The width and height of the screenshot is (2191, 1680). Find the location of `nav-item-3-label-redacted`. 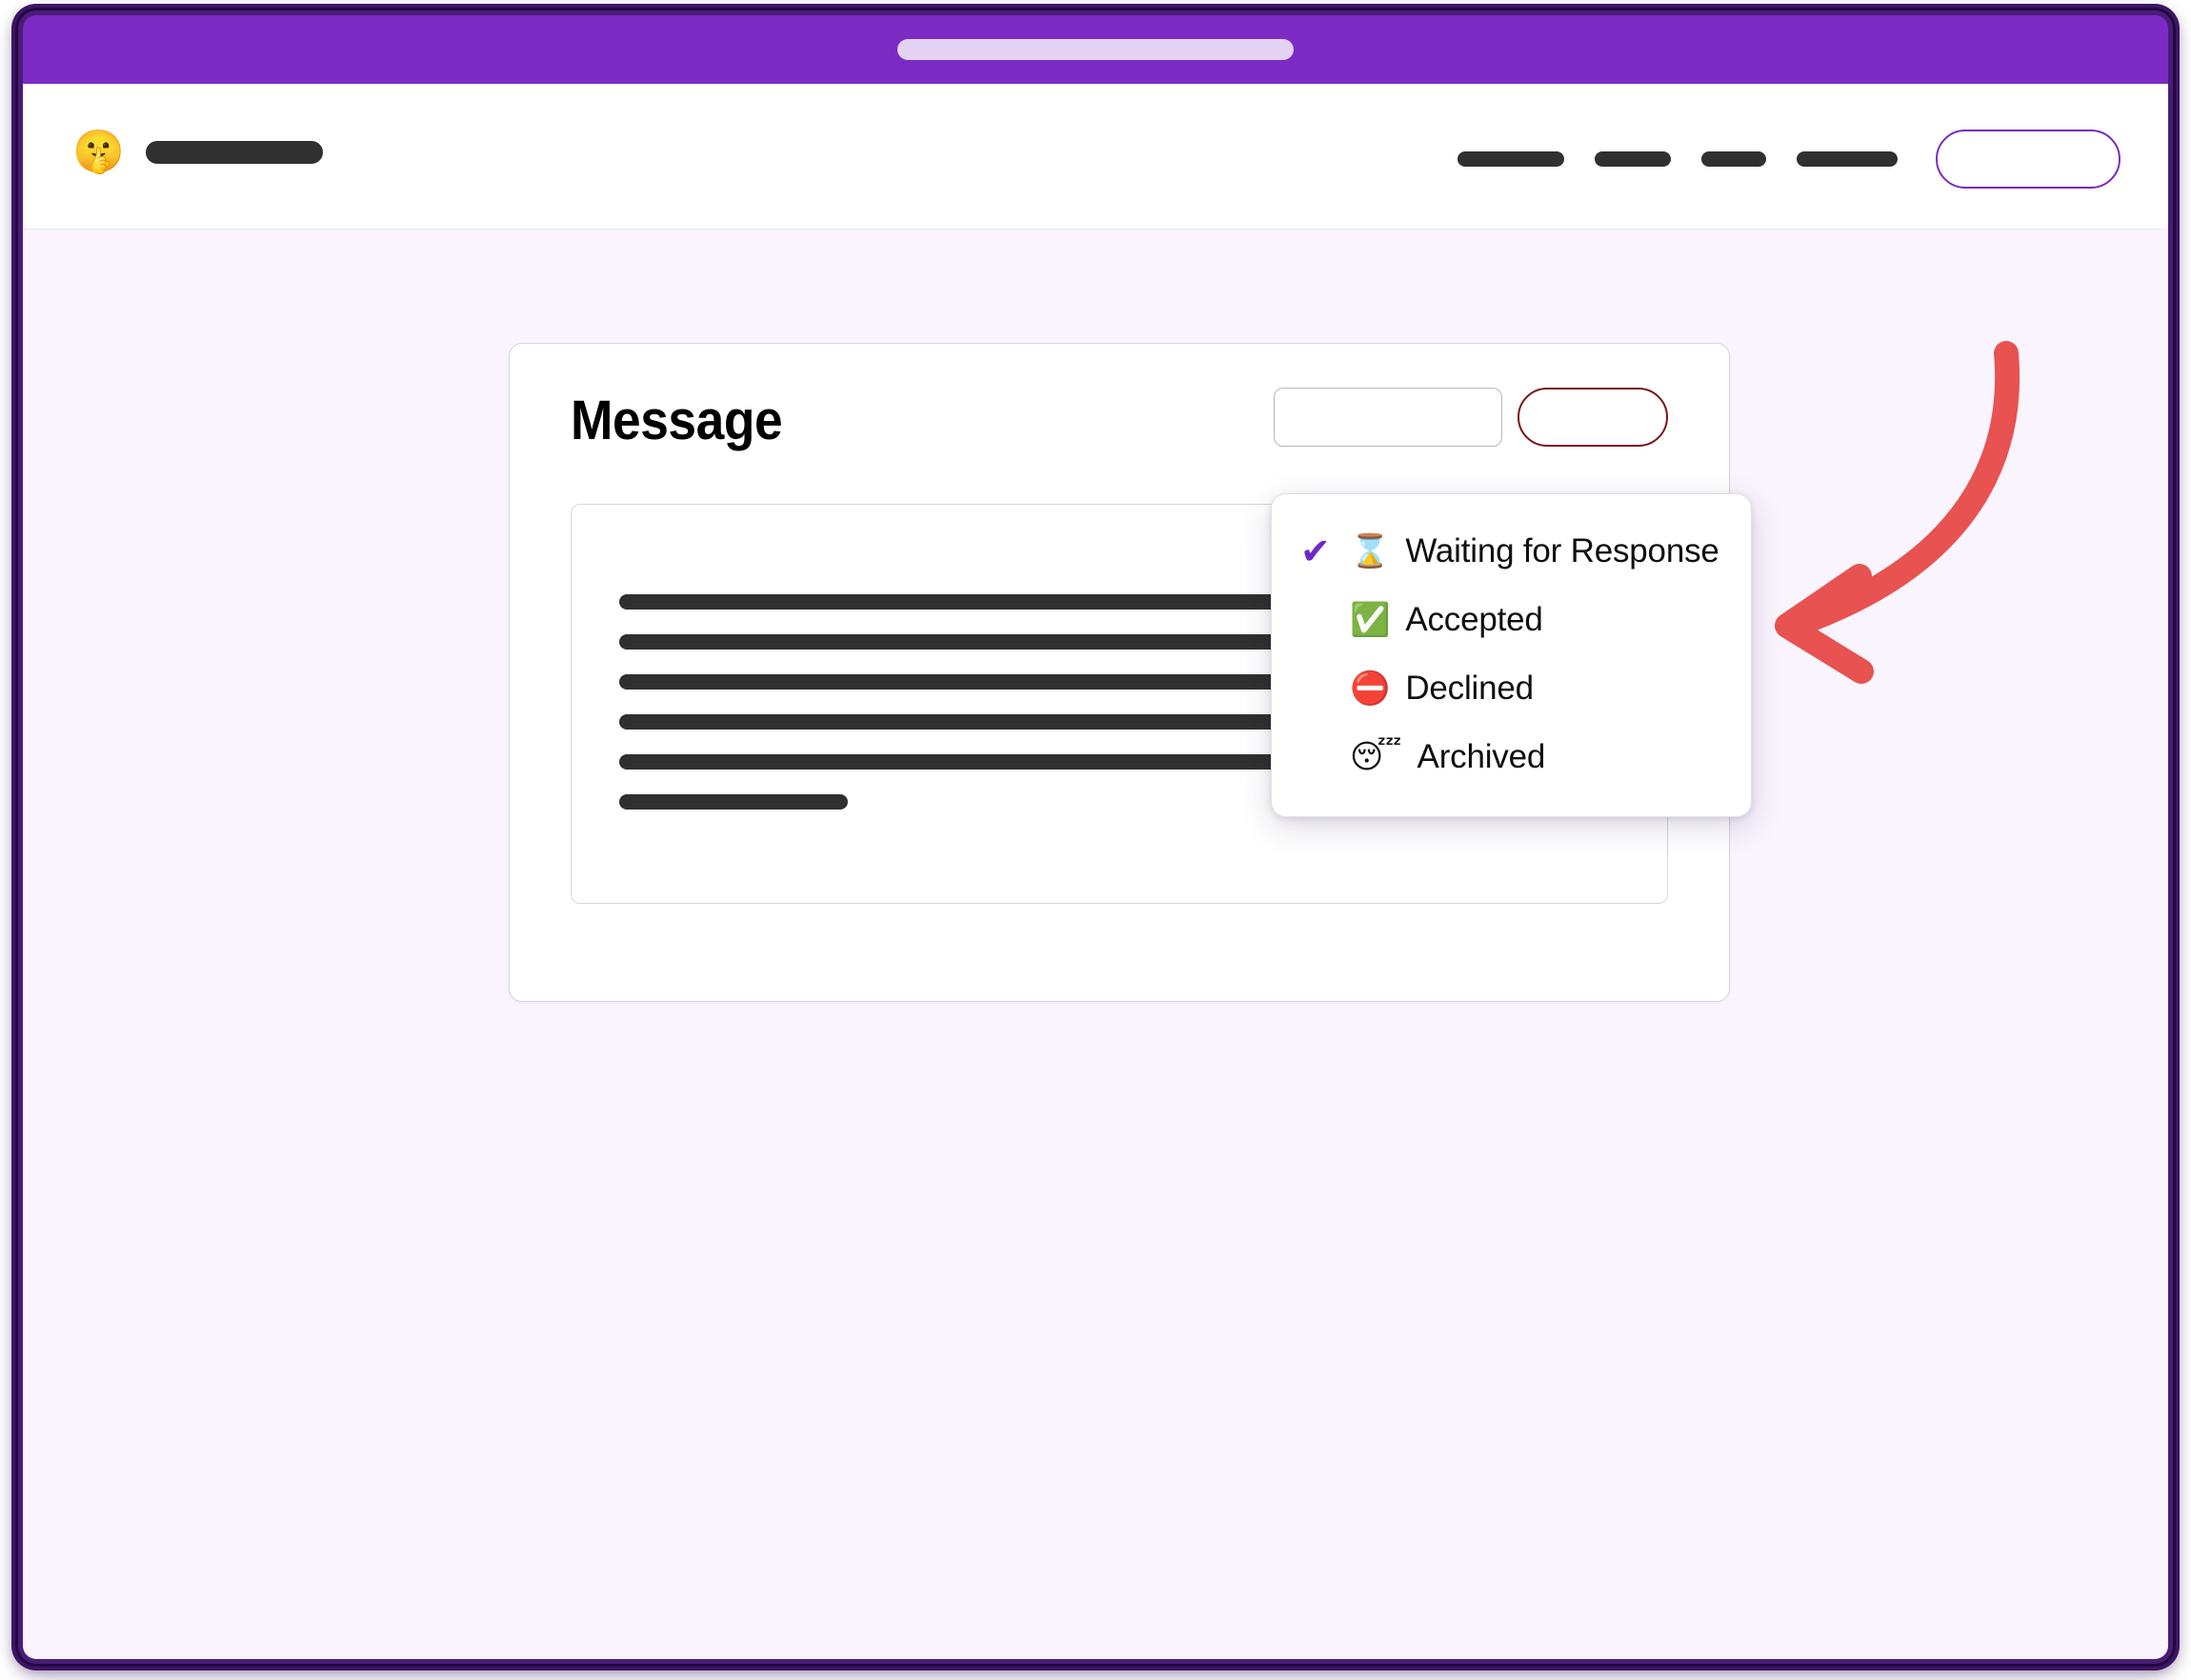

nav-item-3-label-redacted is located at coordinates (1733, 159).